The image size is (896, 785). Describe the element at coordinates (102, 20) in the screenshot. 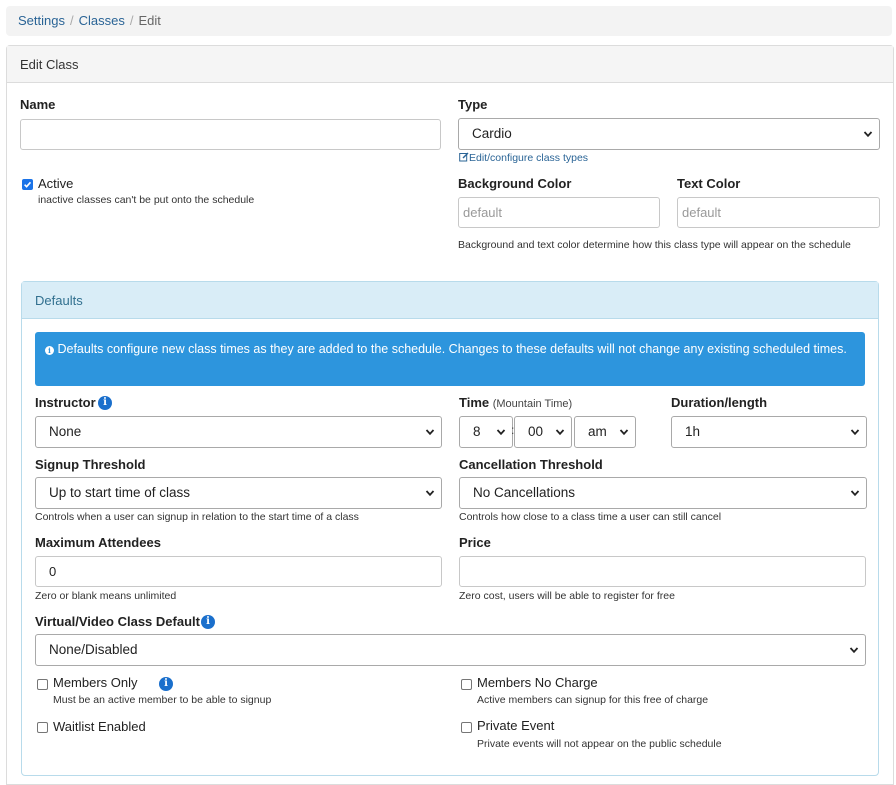

I see `breadcrumb-classes: Classes` at that location.